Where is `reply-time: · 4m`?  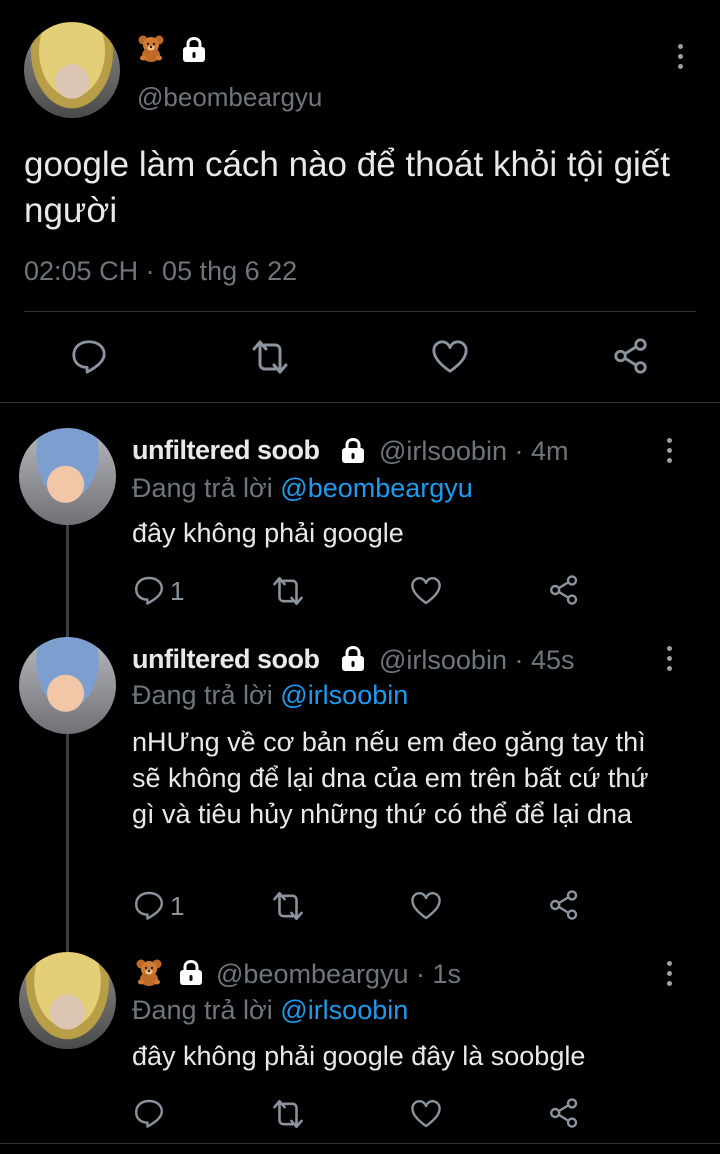 reply-time: · 4m is located at coordinates (541, 451).